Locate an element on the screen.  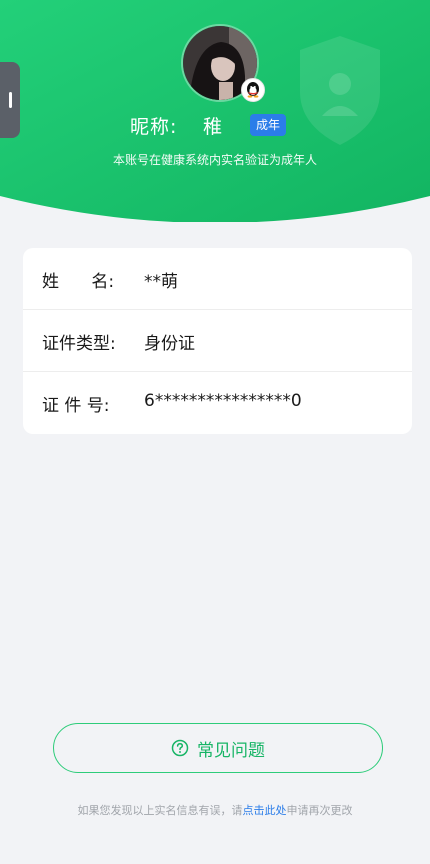
footer-note: 如果您发现以上实名信息有误，请点击此处申请再次更改 is located at coordinates (215, 810).